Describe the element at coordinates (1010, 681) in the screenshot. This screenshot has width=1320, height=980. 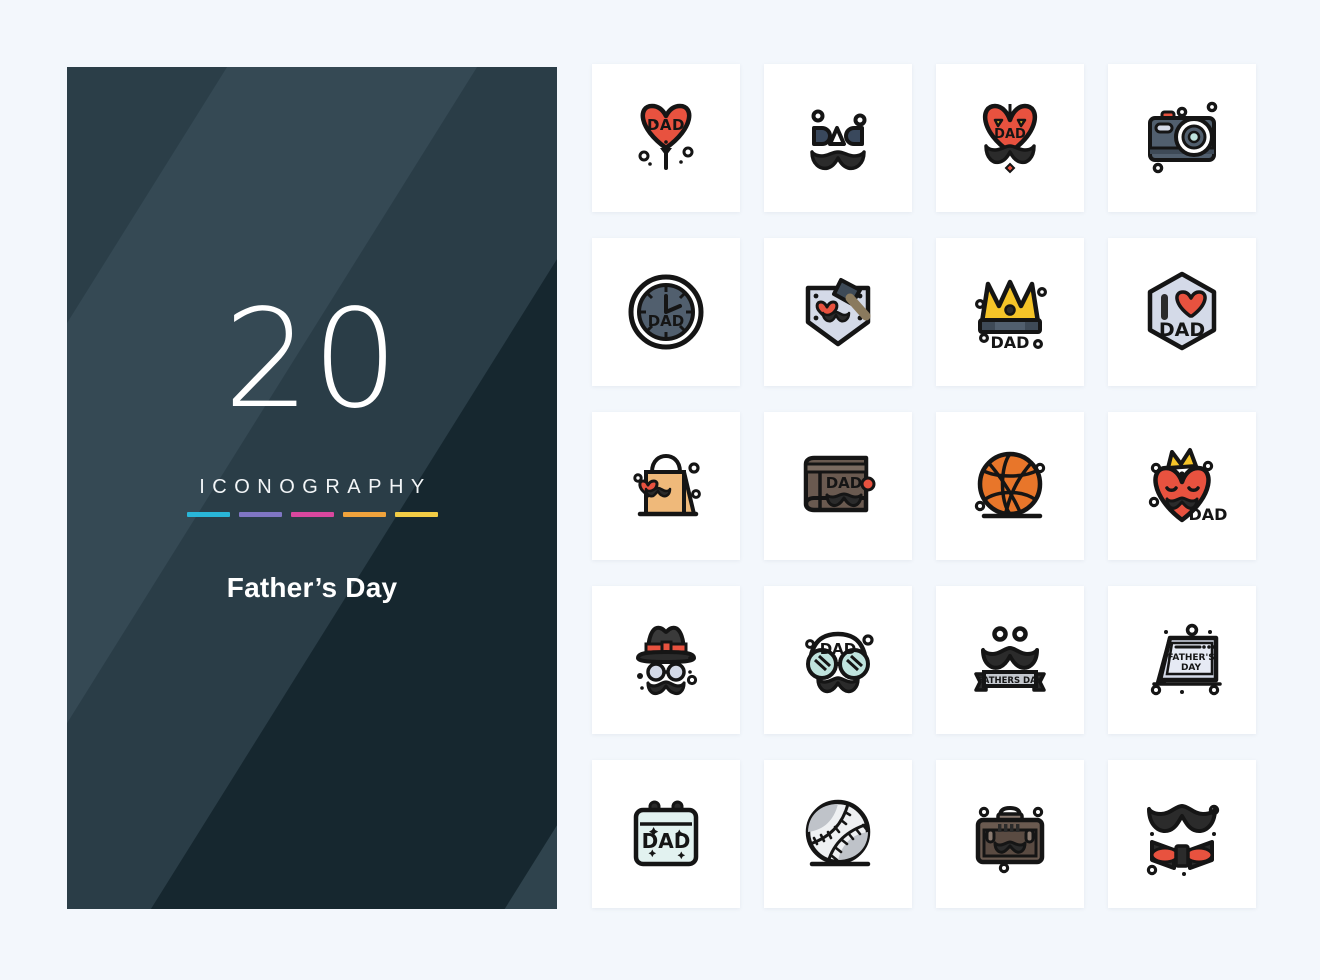
I see `svg-text: FATHERS DAY` at that location.